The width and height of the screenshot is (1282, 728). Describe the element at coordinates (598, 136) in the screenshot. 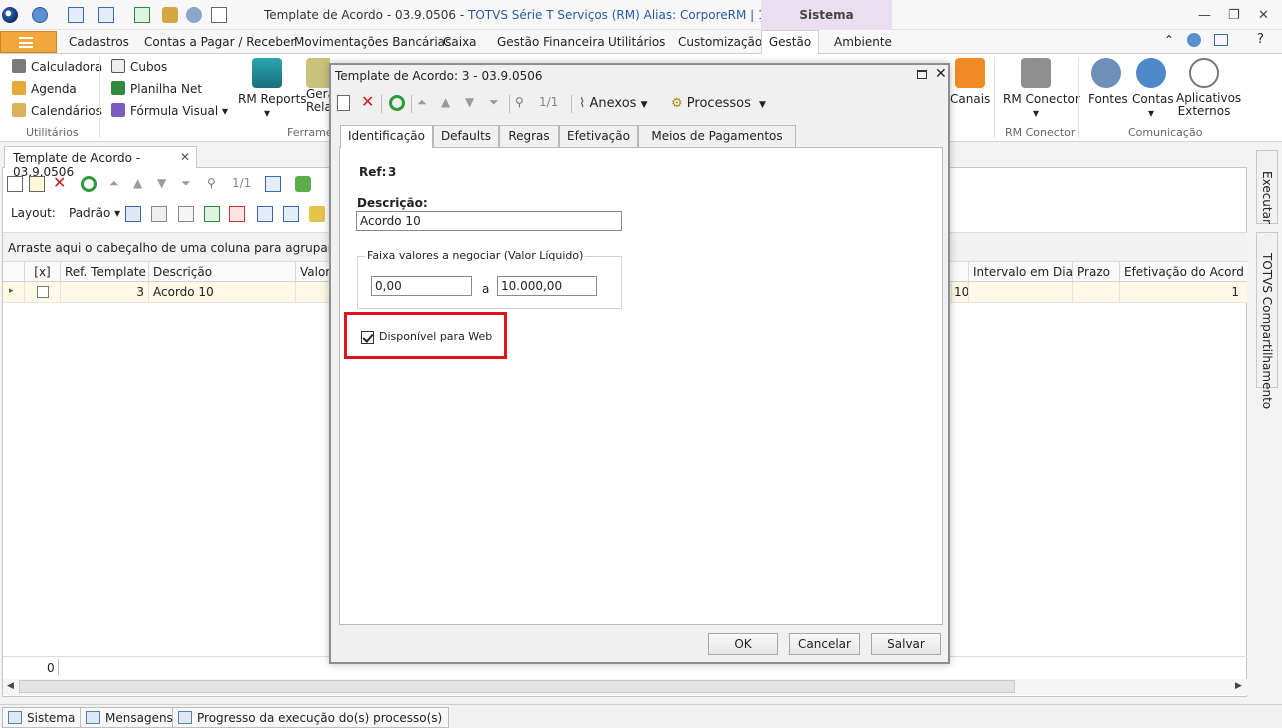

I see `tab-efetivacao: Efetivação` at that location.